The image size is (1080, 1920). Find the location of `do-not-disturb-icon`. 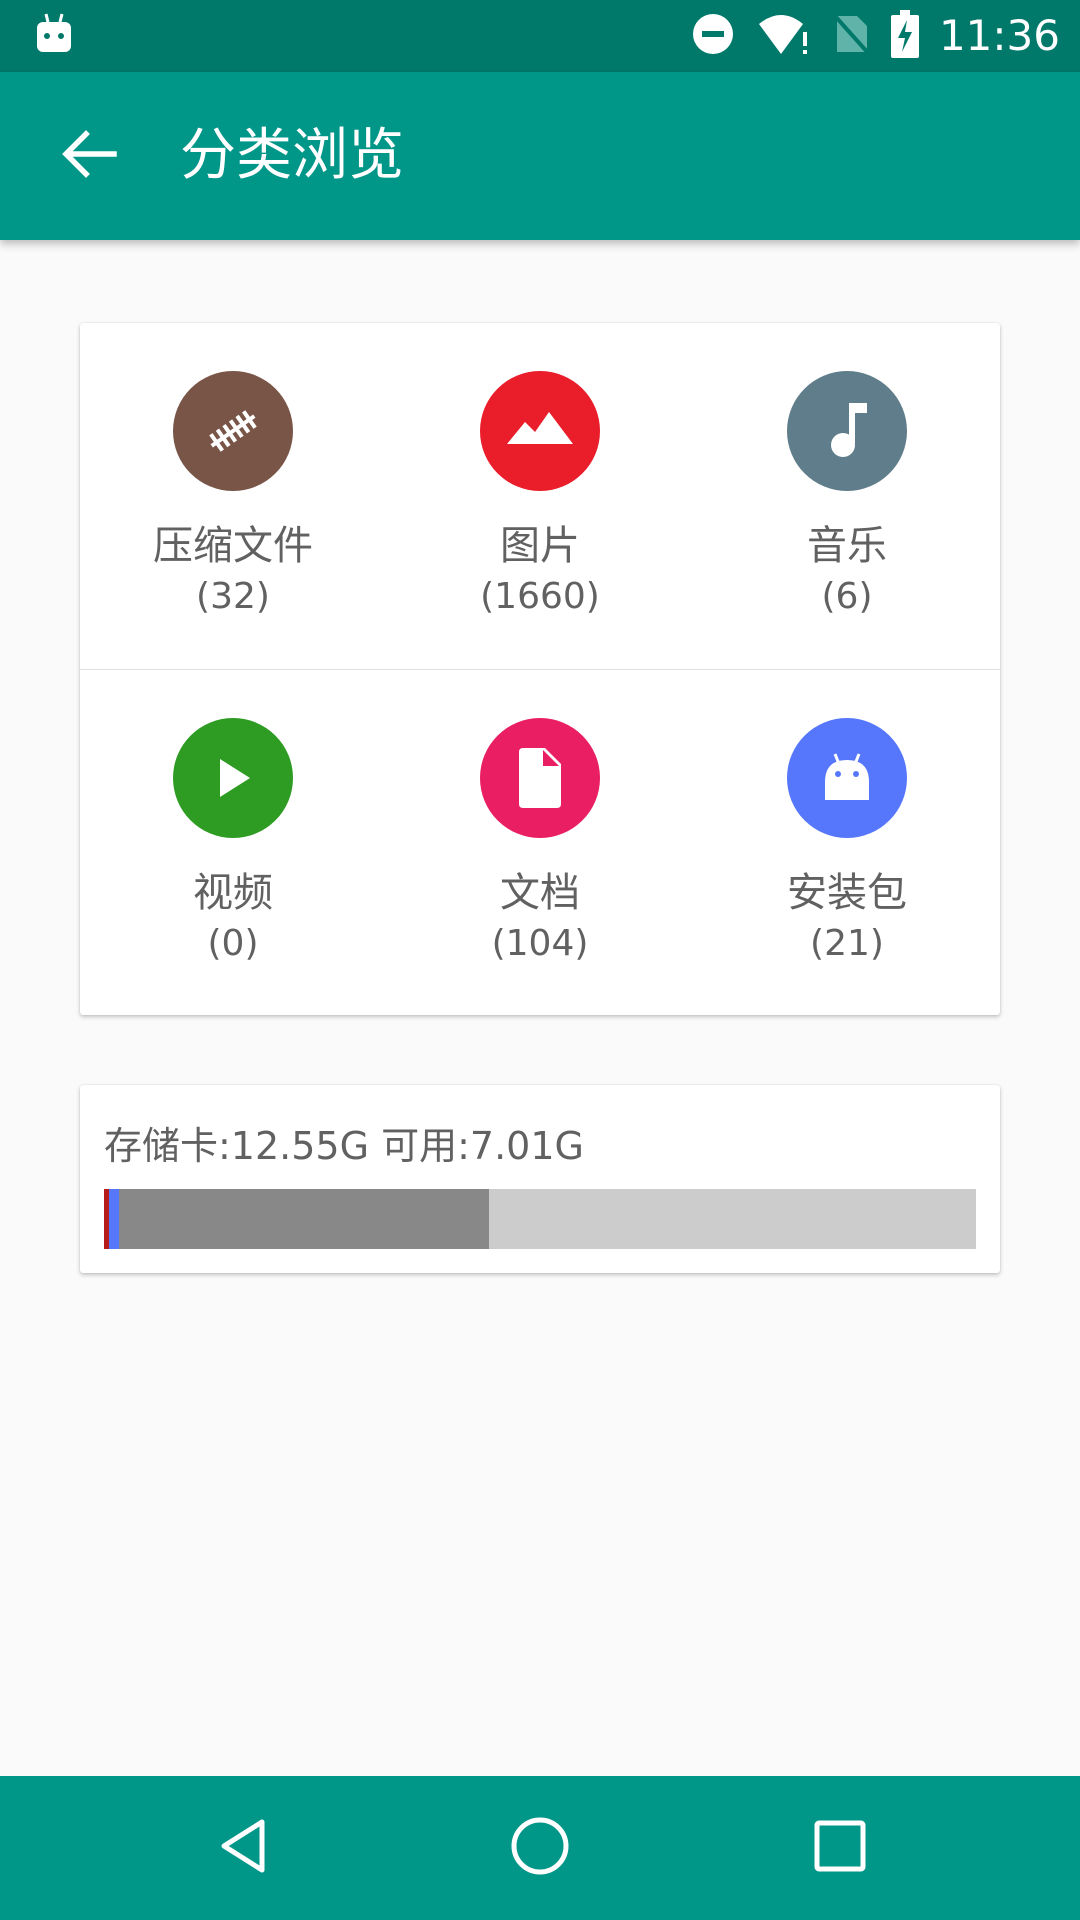

do-not-disturb-icon is located at coordinates (713, 36).